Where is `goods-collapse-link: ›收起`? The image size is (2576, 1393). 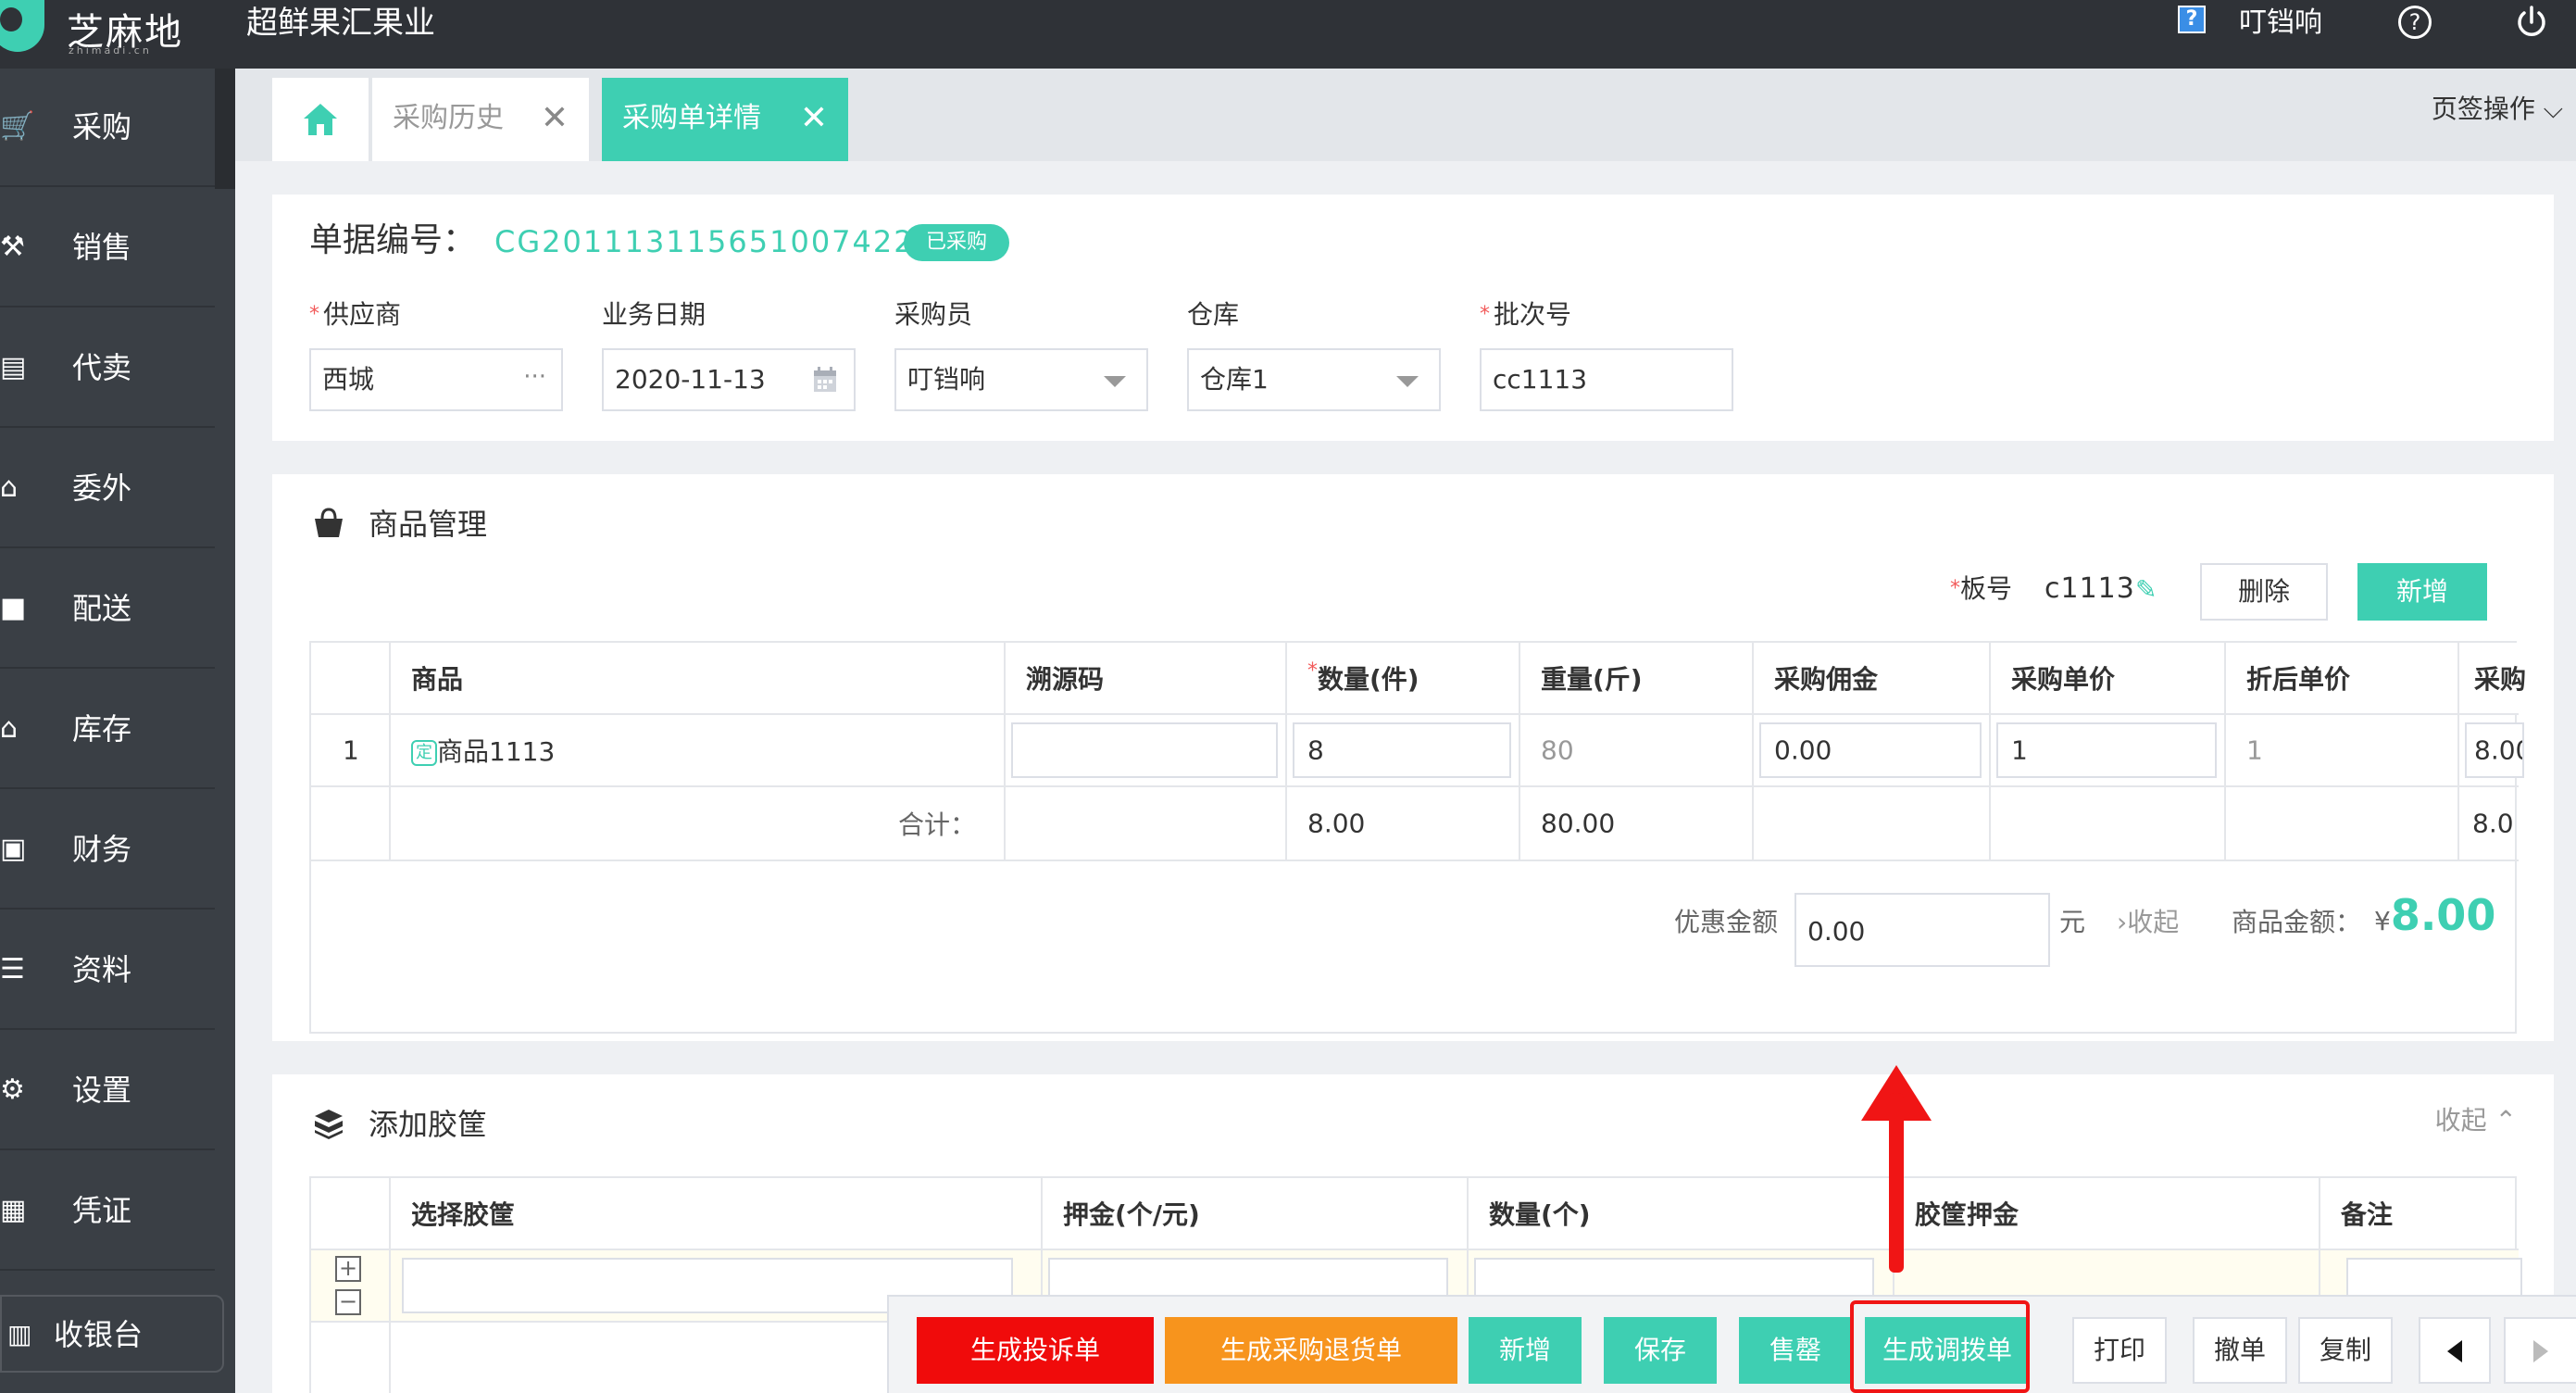
goods-collapse-link: ›收起 is located at coordinates (2148, 922).